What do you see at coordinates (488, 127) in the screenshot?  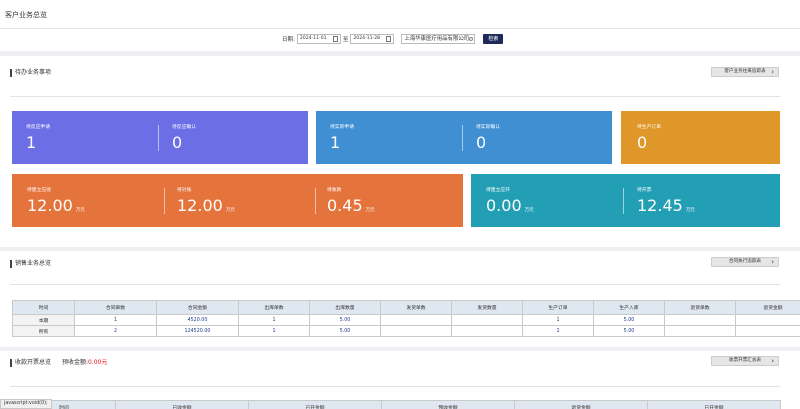 I see `card-label: 待实际确认` at bounding box center [488, 127].